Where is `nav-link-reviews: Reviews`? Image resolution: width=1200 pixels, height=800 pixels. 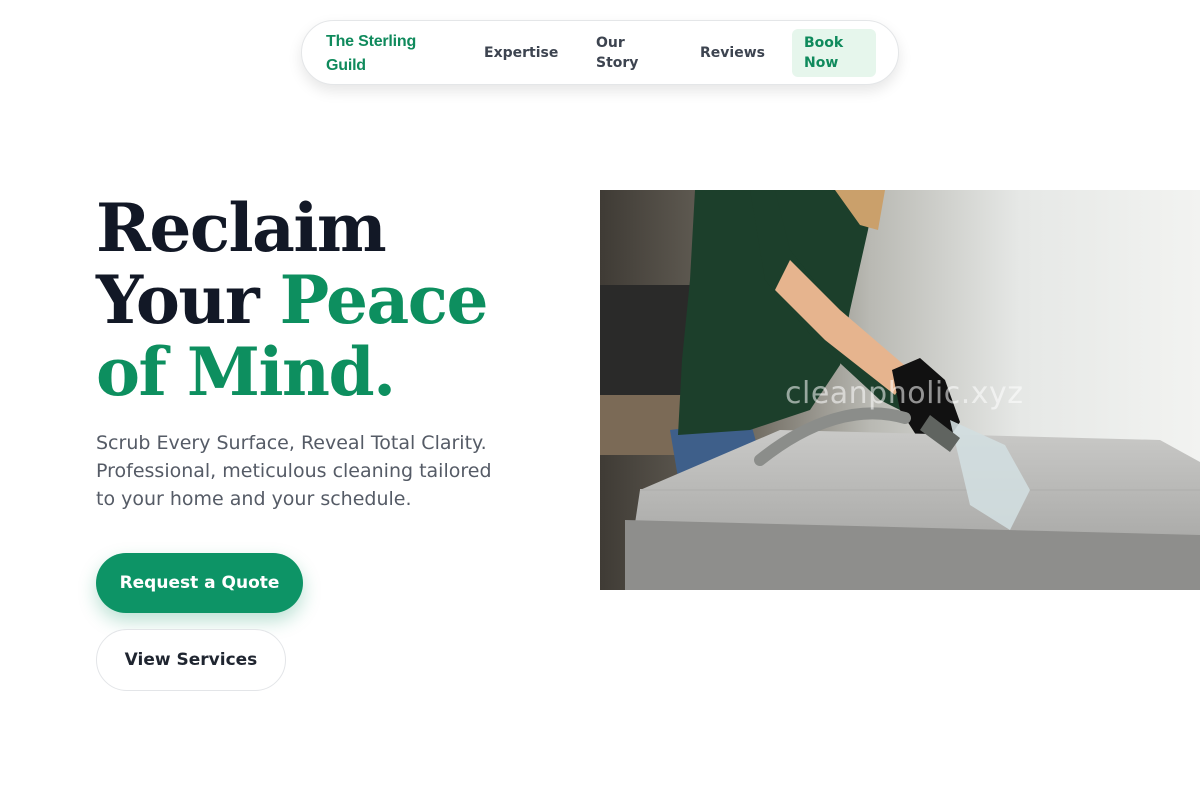
nav-link-reviews: Reviews is located at coordinates (732, 53).